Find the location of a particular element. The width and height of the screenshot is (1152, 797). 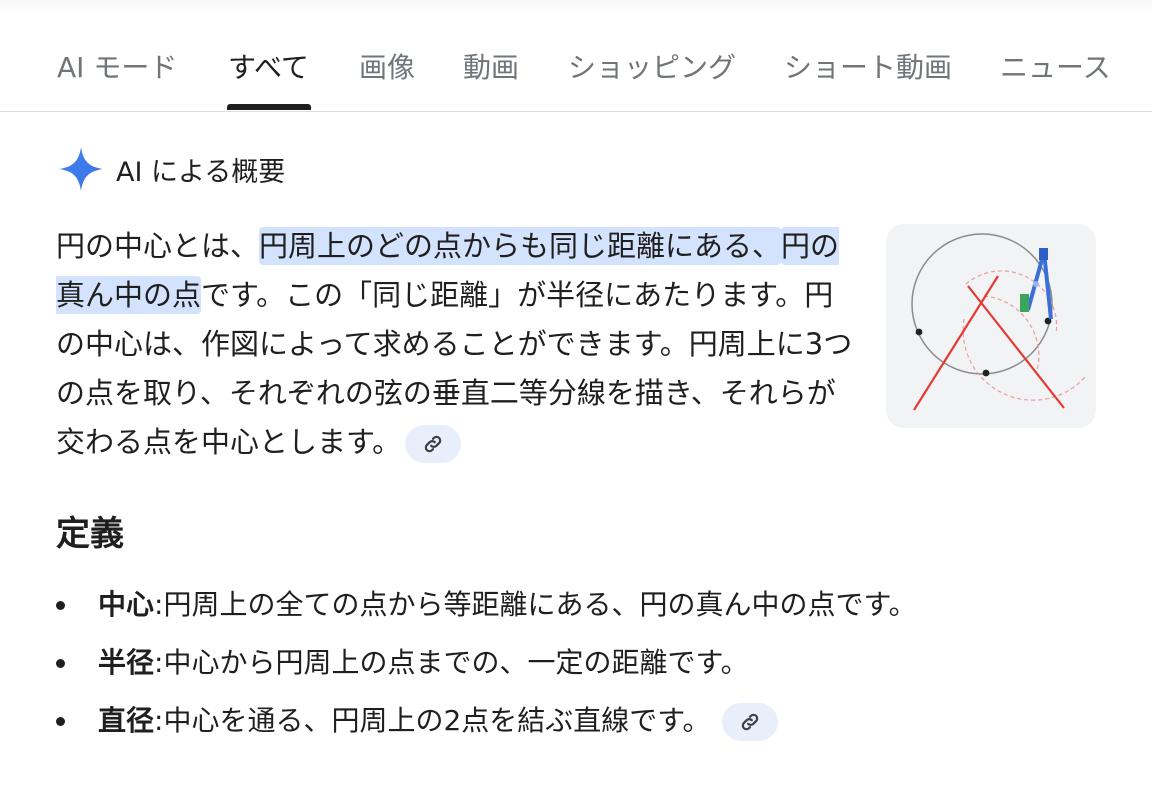

definition-text: :中心から円周上の点までの、一定の距離です。 is located at coordinates (451, 662).